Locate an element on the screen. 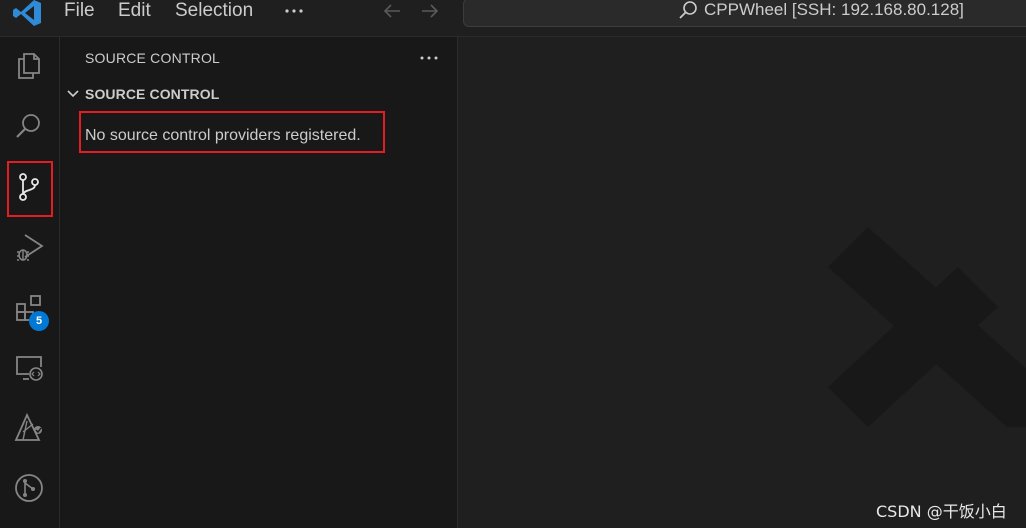 The height and width of the screenshot is (528, 1026). csdn-watermark: CSDN @干饭小白 is located at coordinates (941, 511).